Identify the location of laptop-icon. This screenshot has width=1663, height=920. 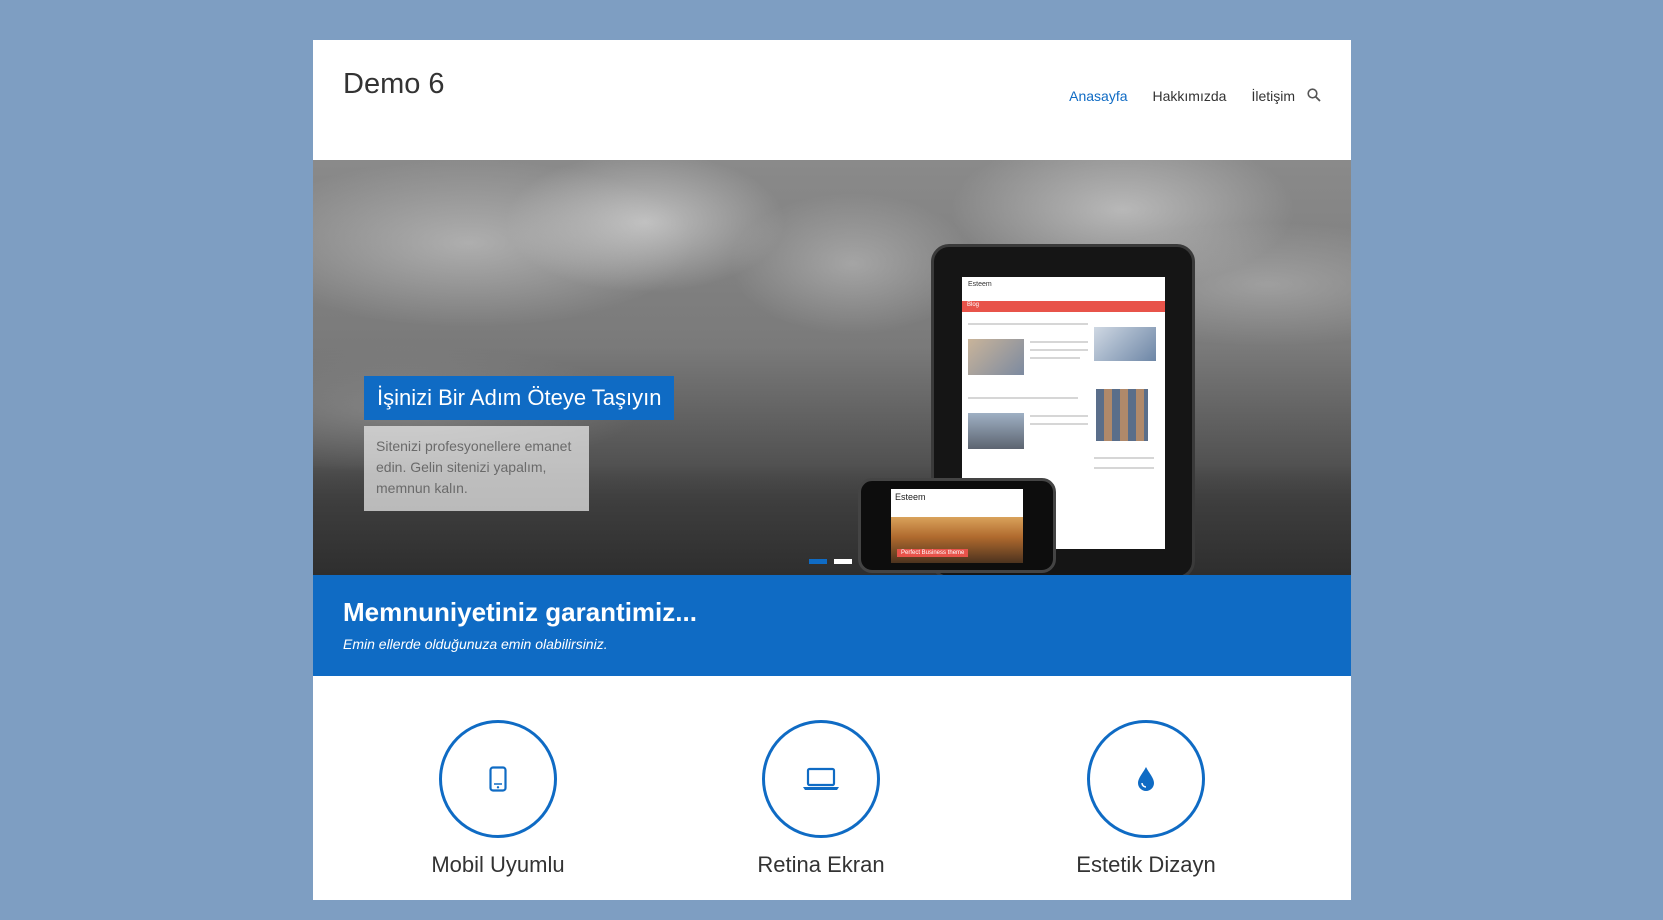
(821, 778).